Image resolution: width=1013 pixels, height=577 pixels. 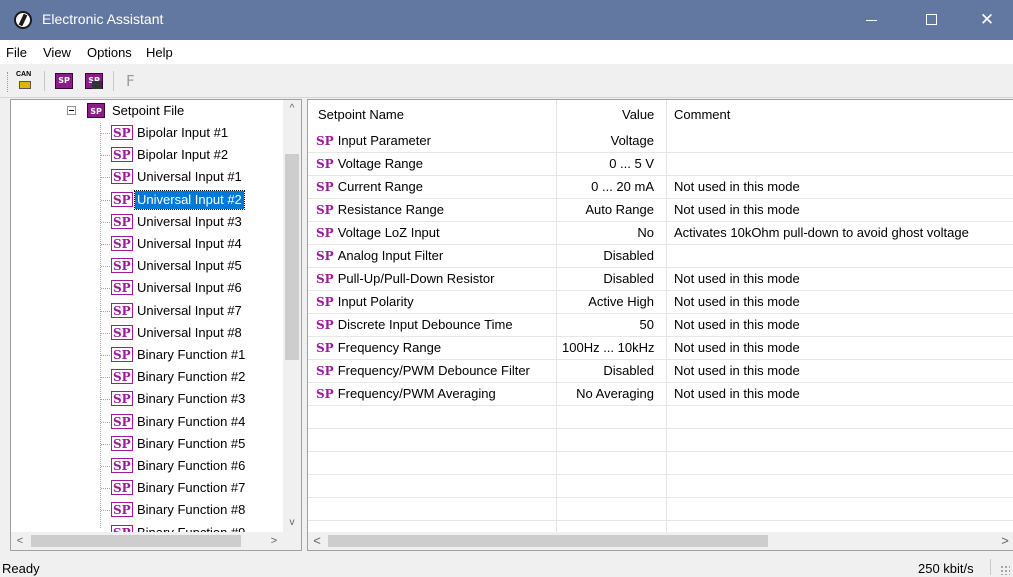 I want to click on grid-hscroll-thumb, so click(x=548, y=541).